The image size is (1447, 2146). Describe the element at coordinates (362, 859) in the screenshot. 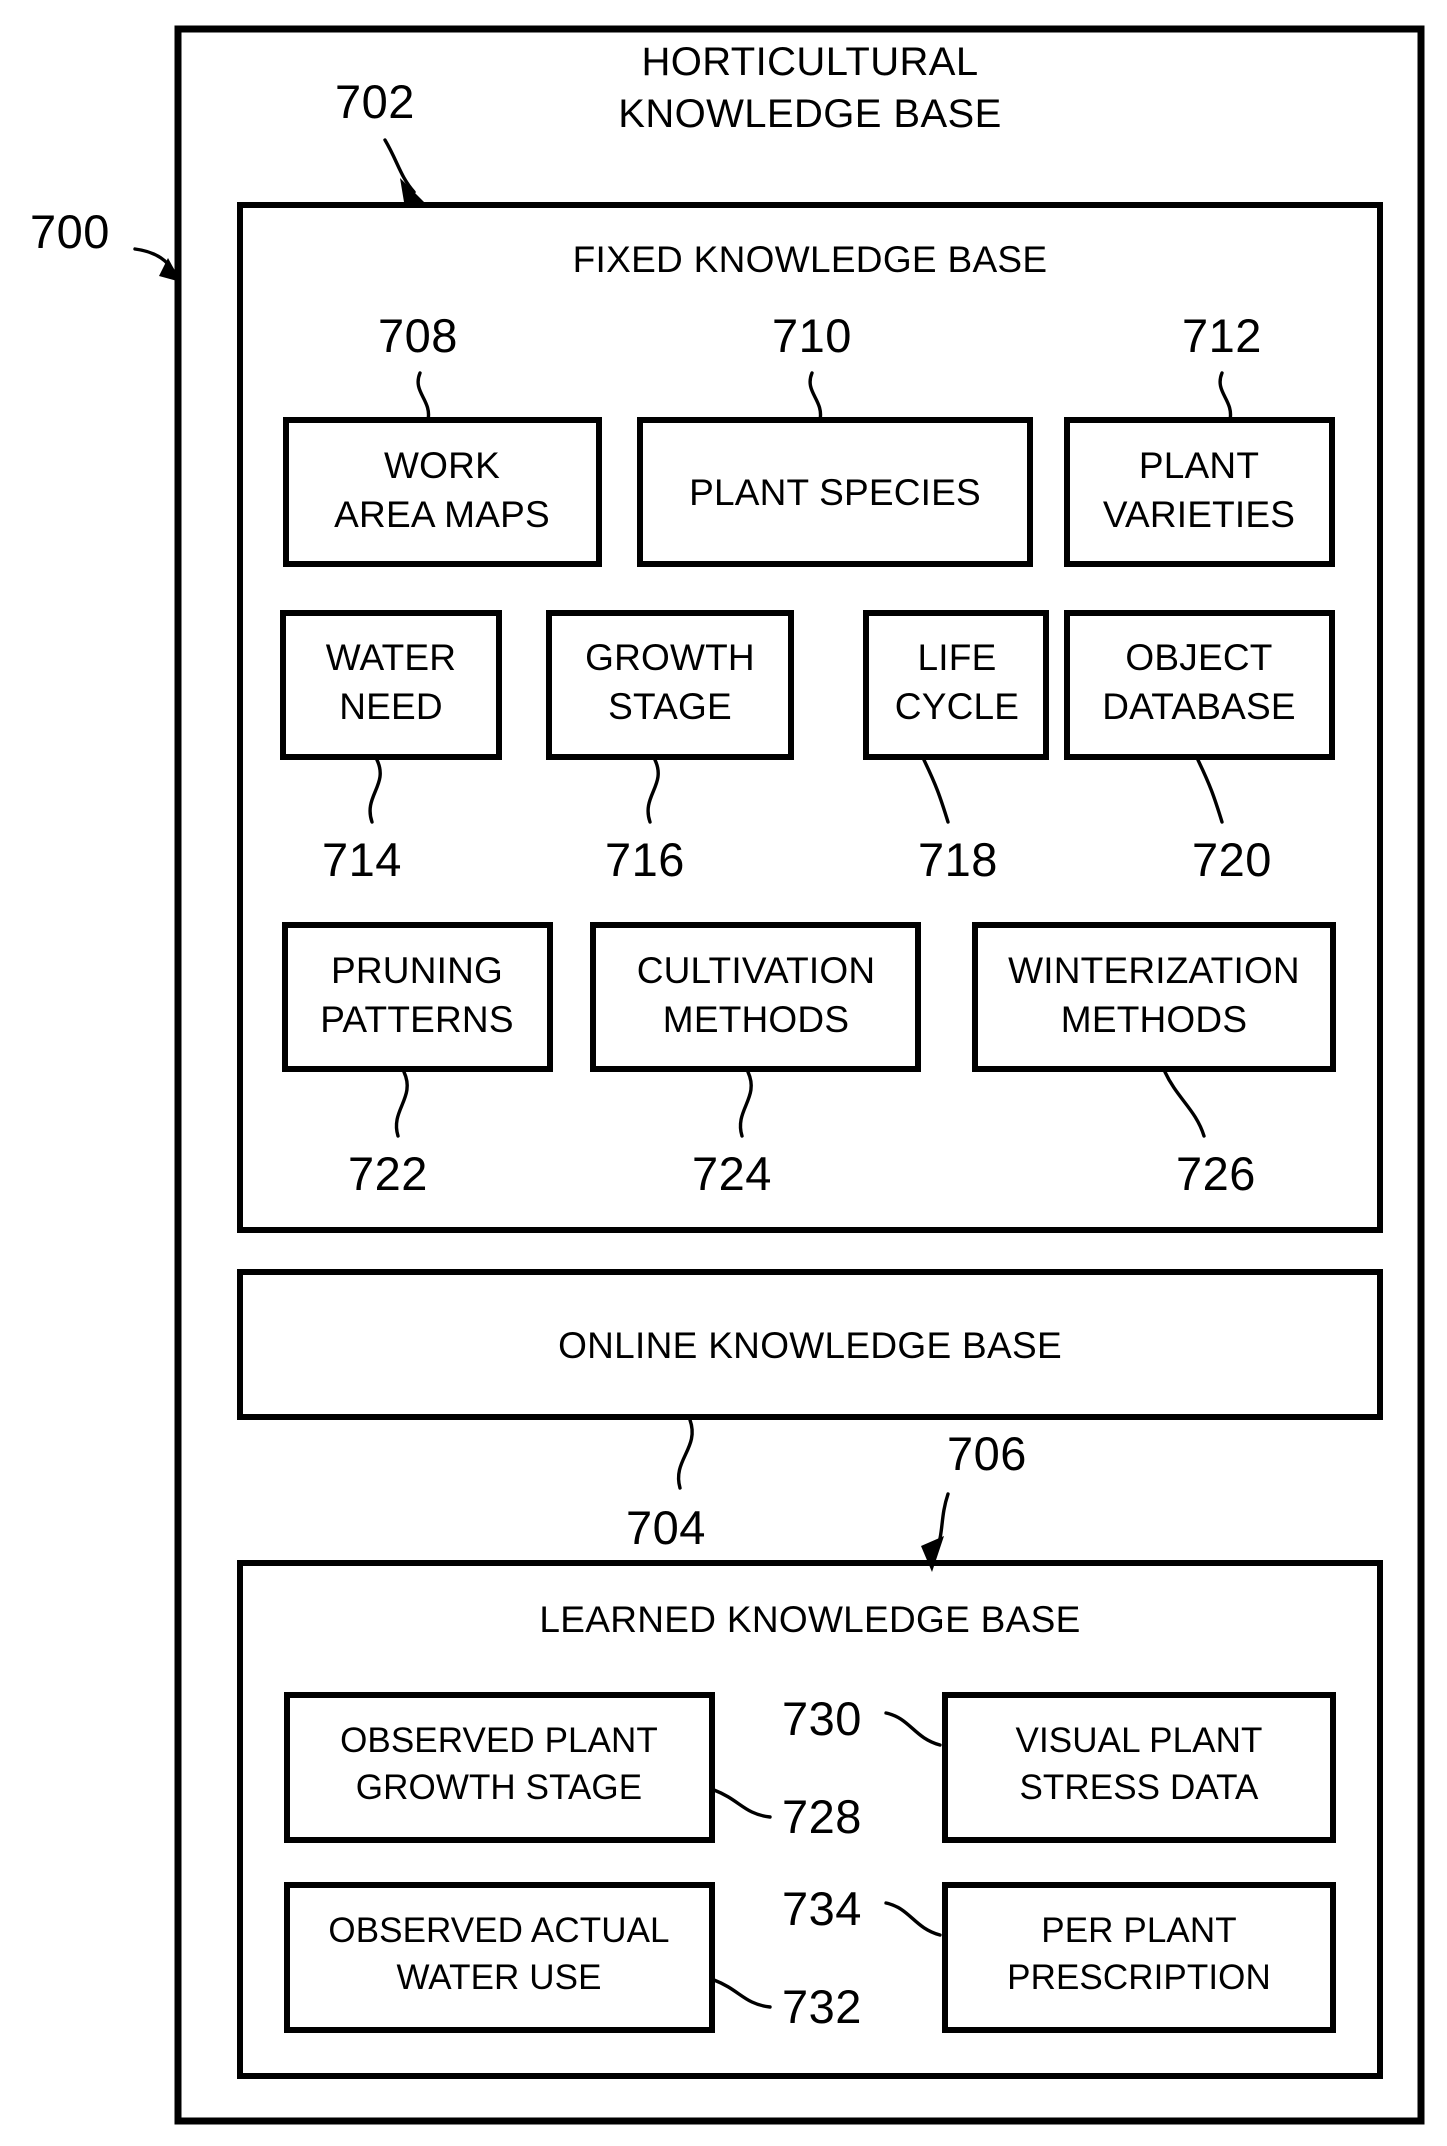

I see `ref-label-714: 714` at that location.